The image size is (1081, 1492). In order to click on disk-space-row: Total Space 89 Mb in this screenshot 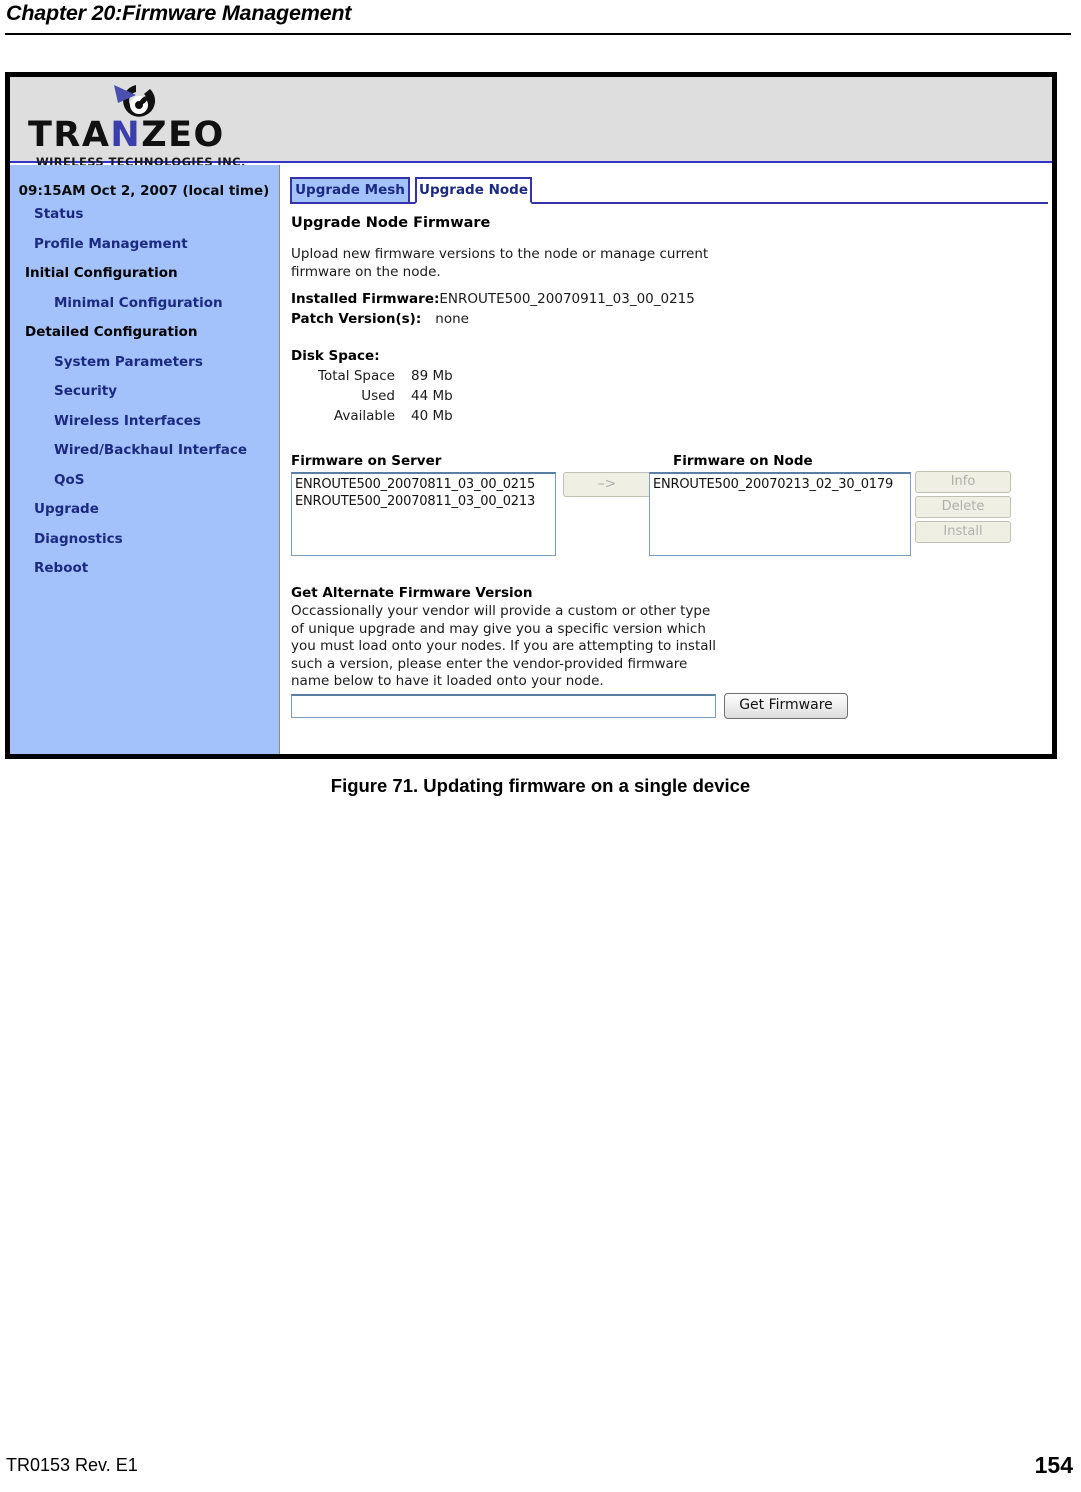, I will do `click(370, 377)`.